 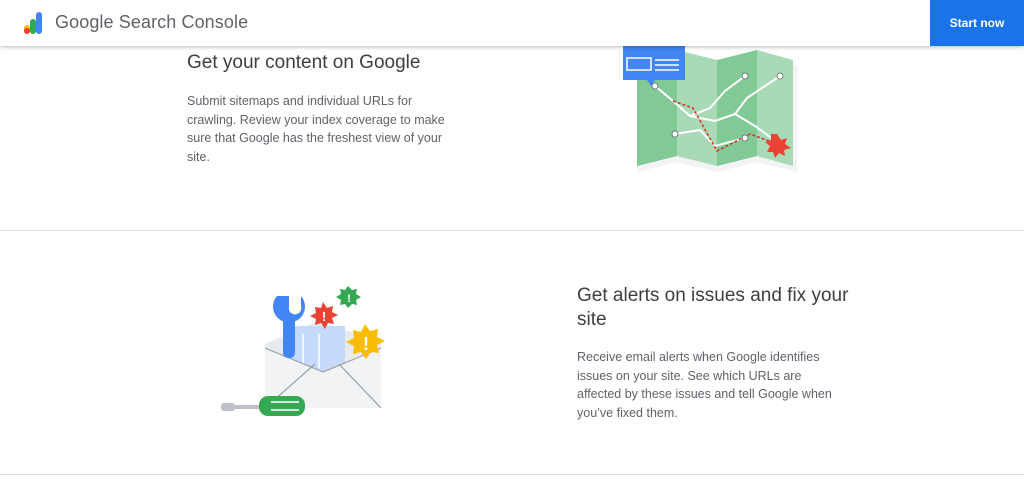 What do you see at coordinates (512, 230) in the screenshot?
I see `section-divider` at bounding box center [512, 230].